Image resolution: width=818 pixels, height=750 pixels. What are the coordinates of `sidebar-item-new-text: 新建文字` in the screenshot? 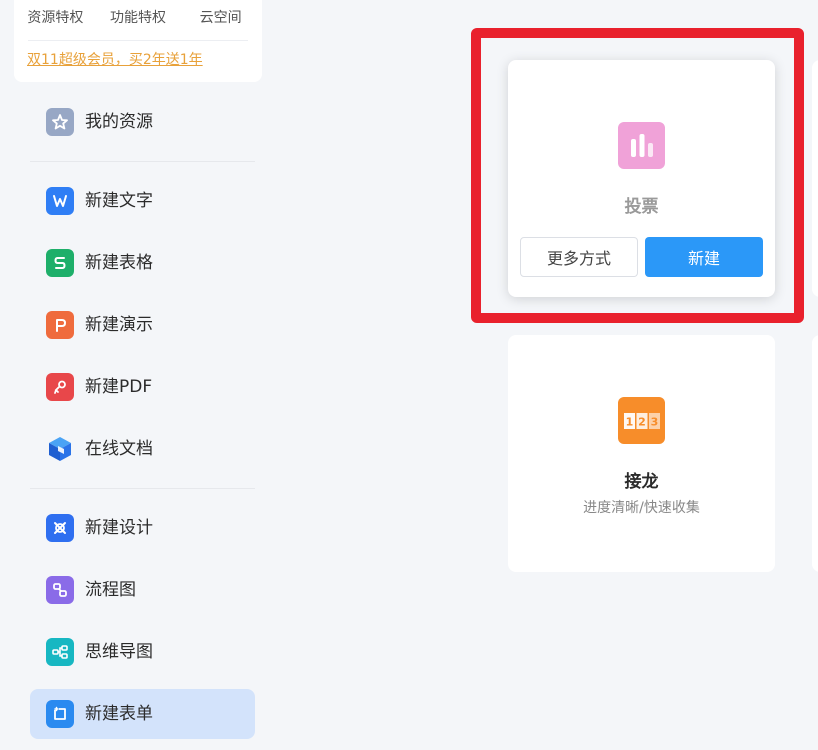 It's located at (142, 201).